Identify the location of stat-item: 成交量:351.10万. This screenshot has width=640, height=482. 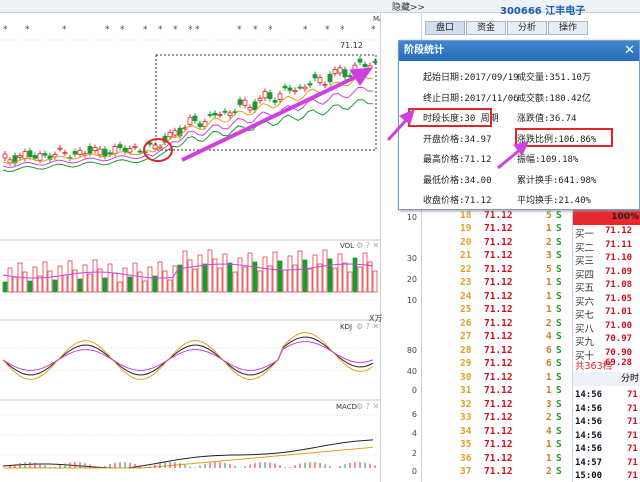
(554, 78).